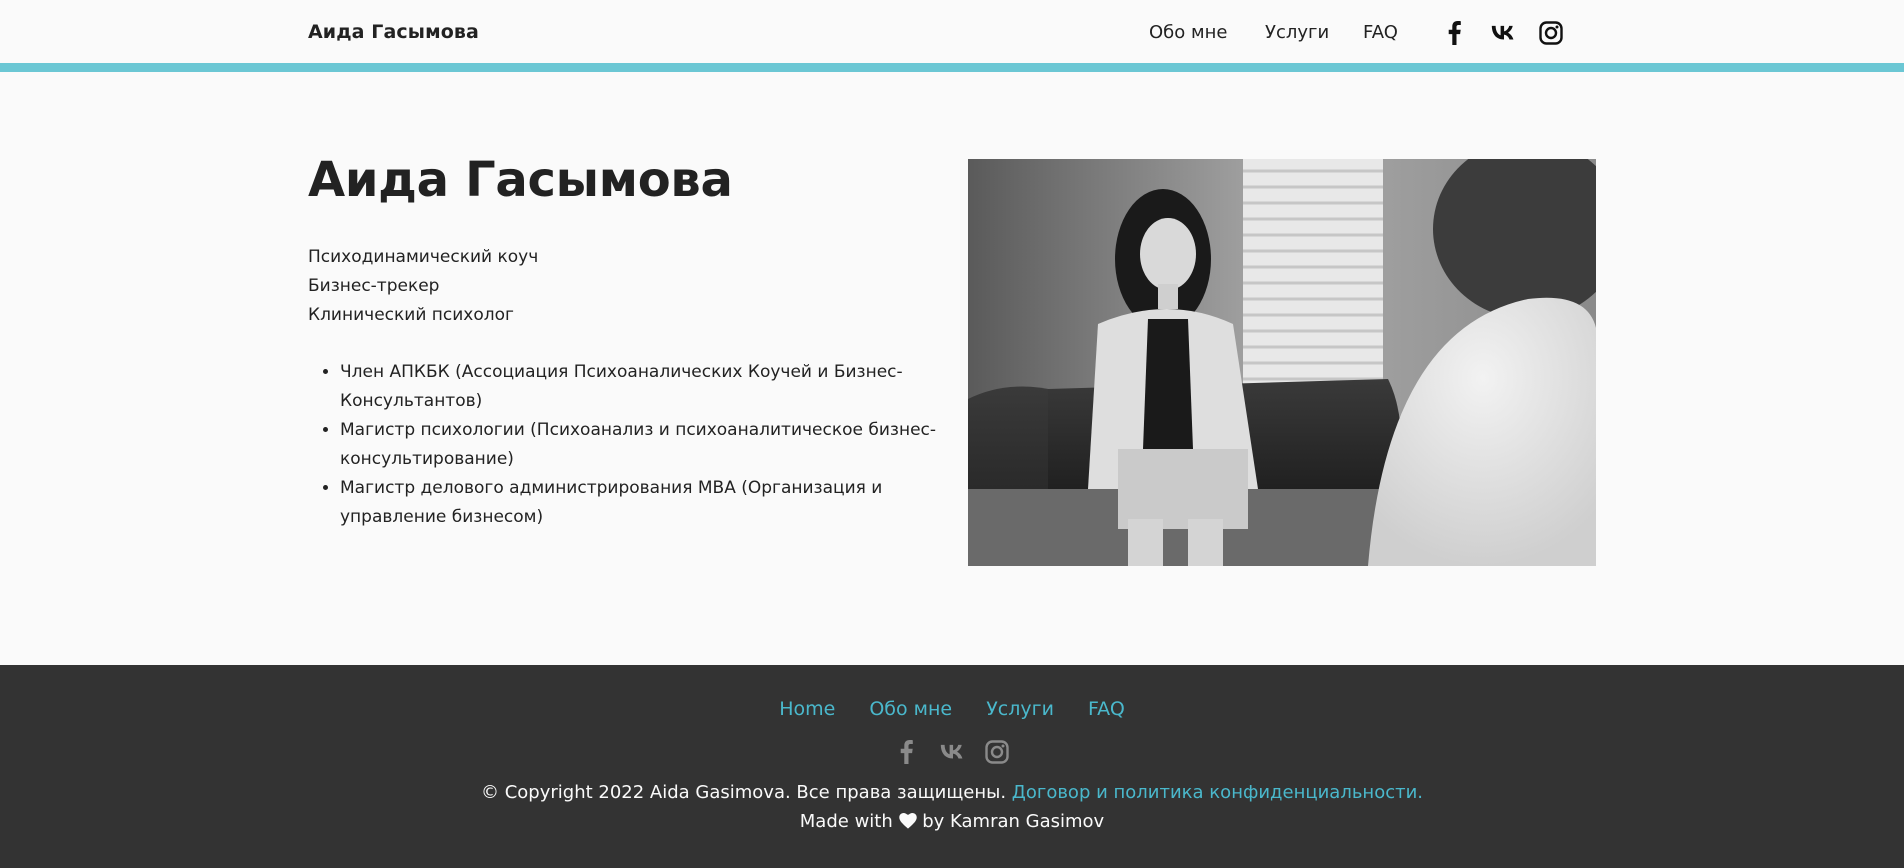 Image resolution: width=1904 pixels, height=868 pixels. I want to click on nav-faq: FAQ, so click(1380, 32).